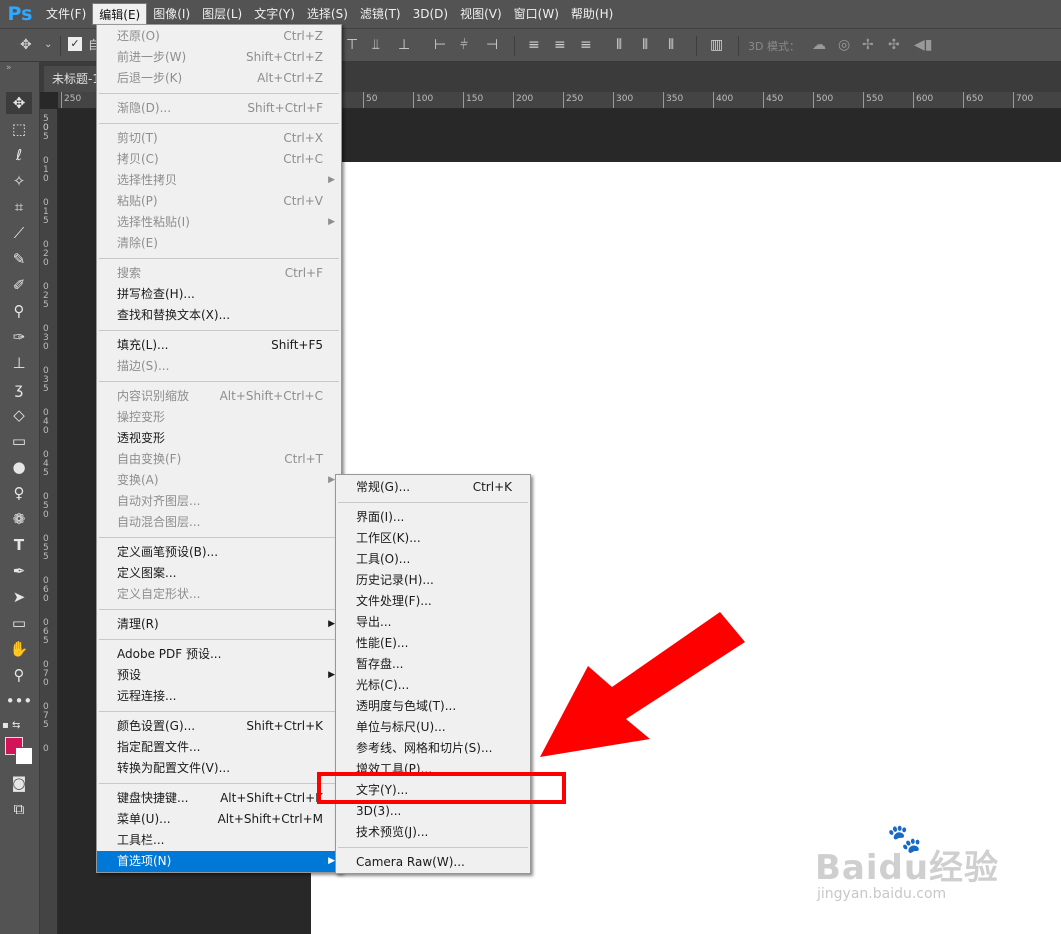  Describe the element at coordinates (19, 155) in the screenshot. I see `lasso-tool-icon: ℓ` at that location.